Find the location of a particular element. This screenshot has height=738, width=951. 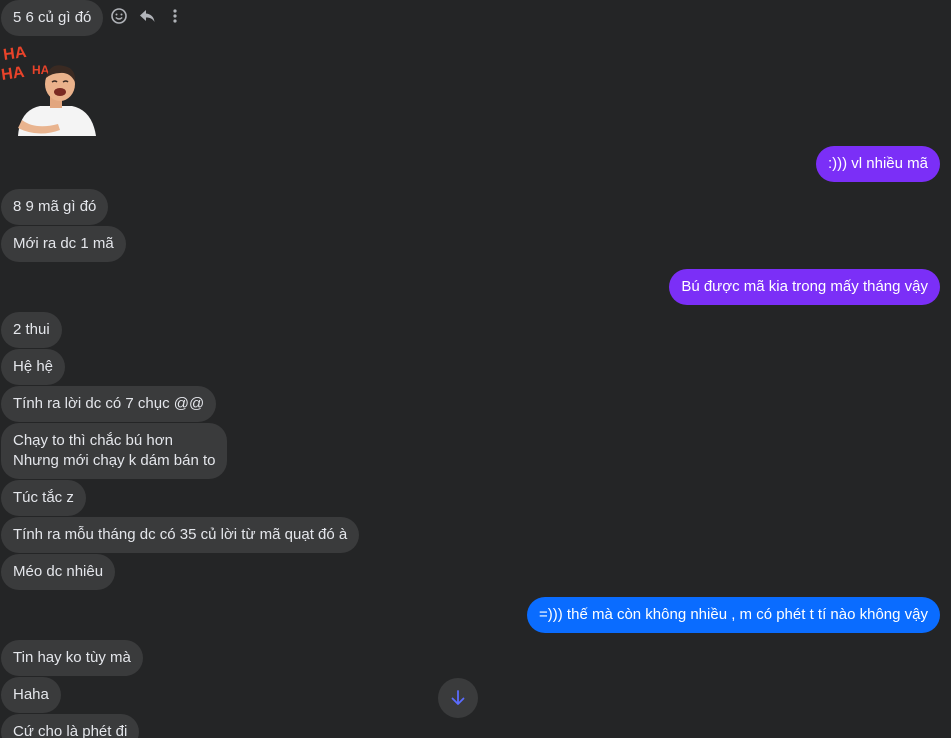

smiley-icon is located at coordinates (119, 16).